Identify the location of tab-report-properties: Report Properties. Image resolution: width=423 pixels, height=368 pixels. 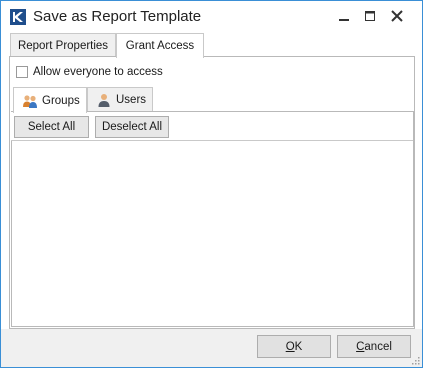
(63, 45).